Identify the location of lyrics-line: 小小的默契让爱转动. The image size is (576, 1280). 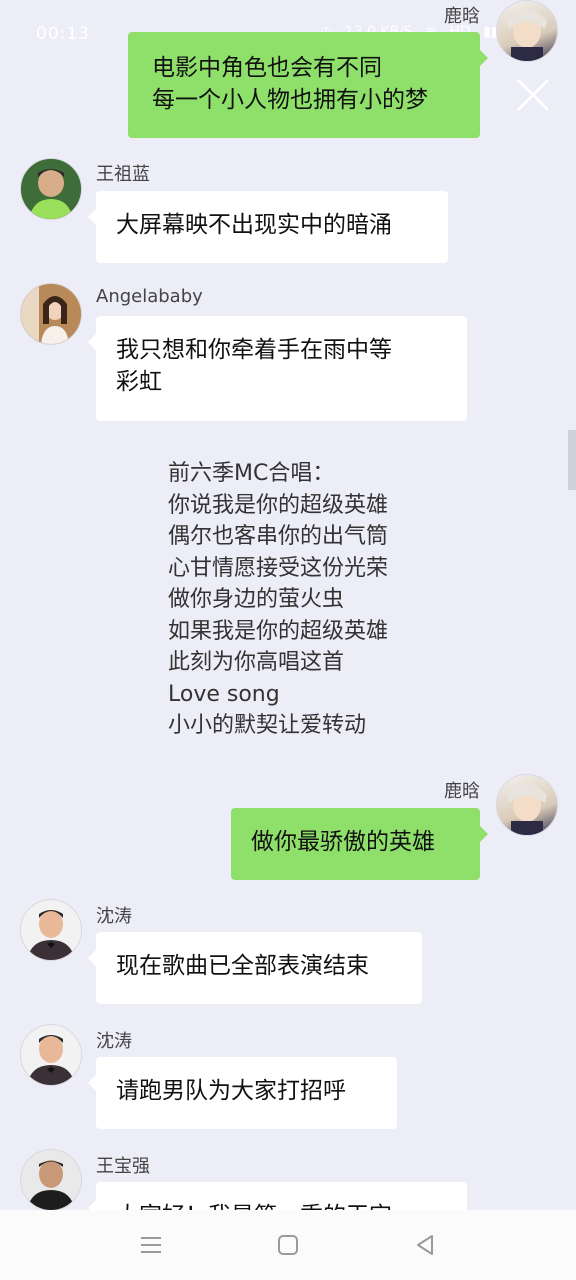
(267, 725).